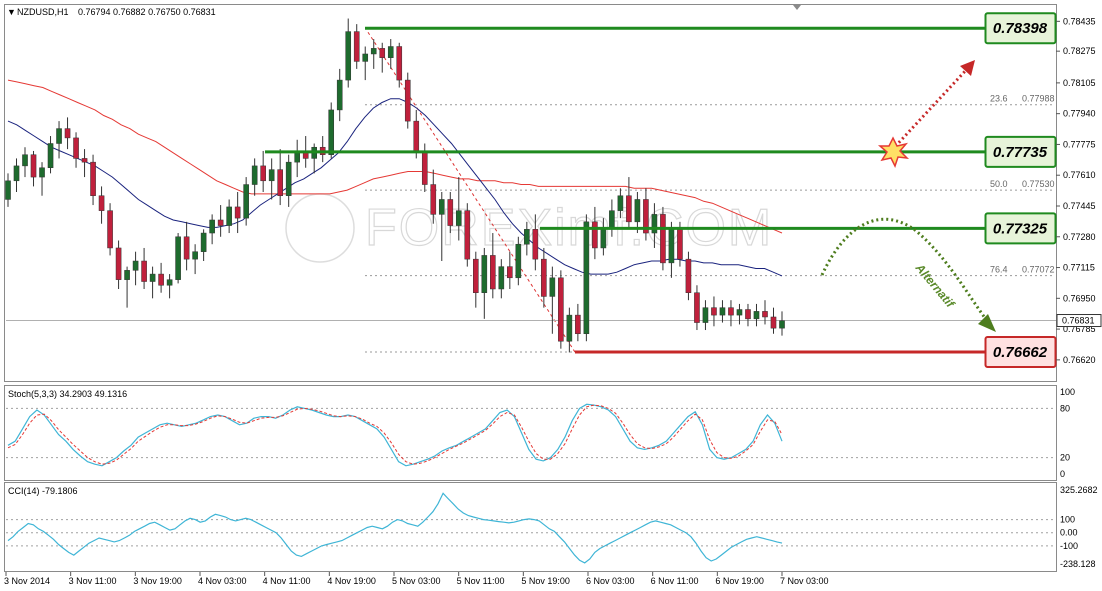 Image resolution: width=1102 pixels, height=591 pixels. I want to click on time-tick-label: 3 Nov 2014, so click(27, 581).